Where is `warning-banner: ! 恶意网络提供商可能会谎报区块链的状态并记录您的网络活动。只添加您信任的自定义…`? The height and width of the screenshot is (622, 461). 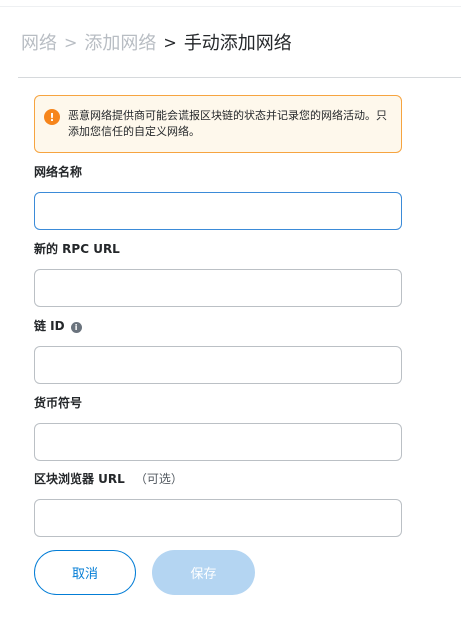 warning-banner: ! 恶意网络提供商可能会谎报区块链的状态并记录您的网络活动。只添加您信任的自定义… is located at coordinates (218, 124).